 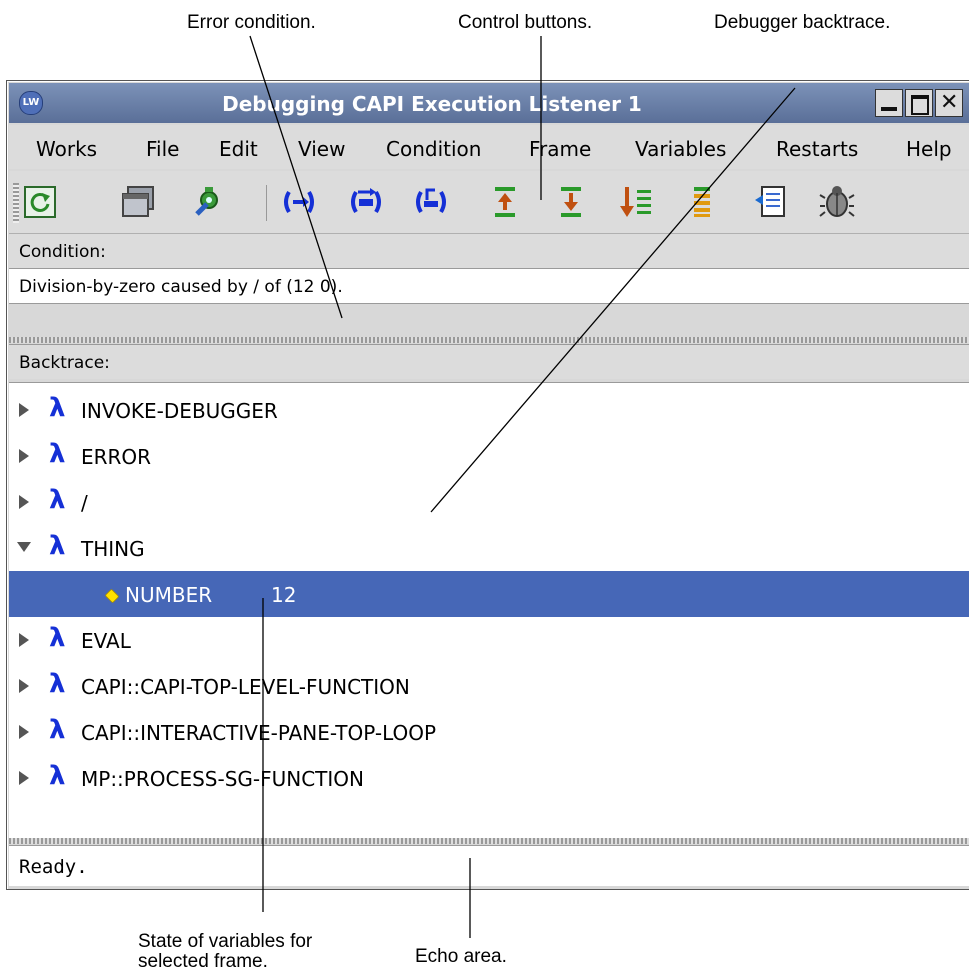 I want to click on callout-line-error-condition, so click(x=296, y=177).